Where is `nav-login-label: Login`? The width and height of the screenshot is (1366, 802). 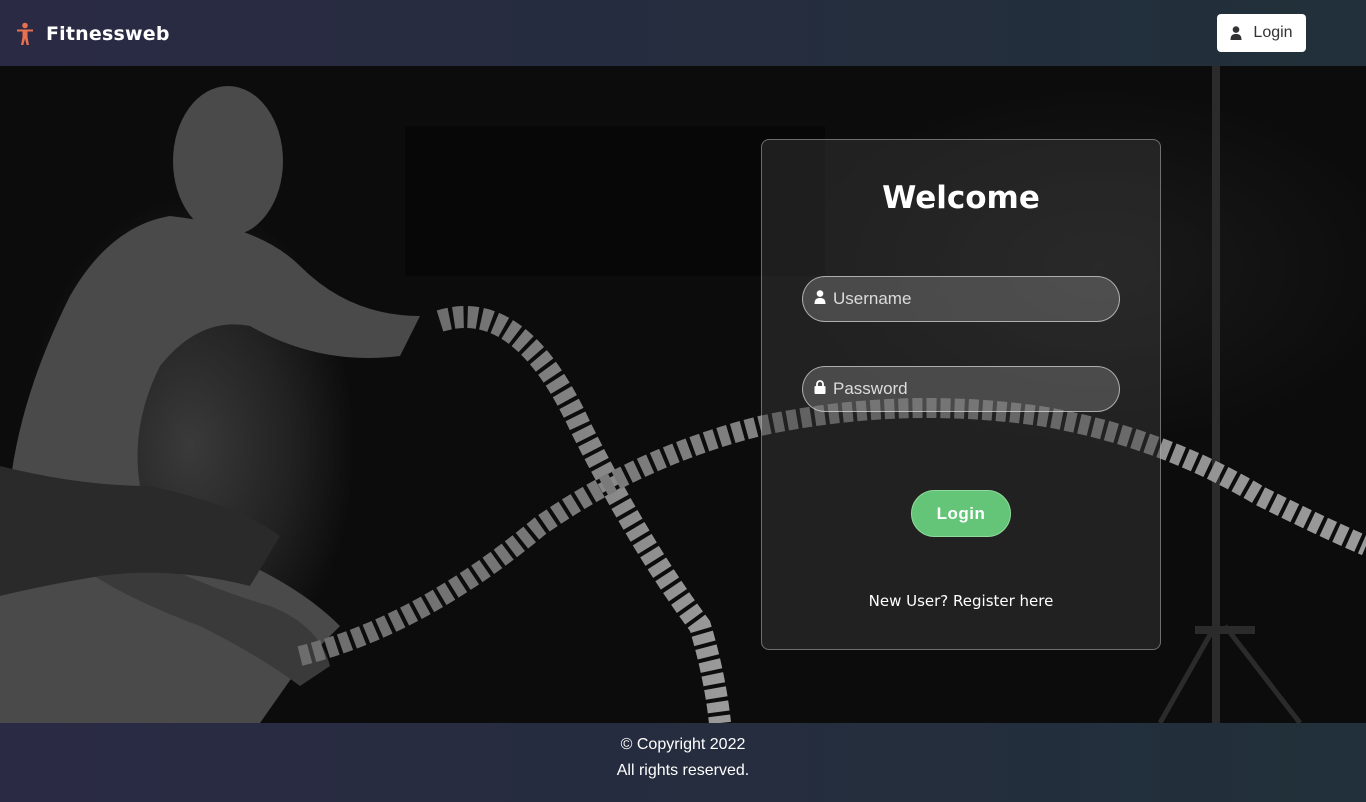
nav-login-label: Login is located at coordinates (1273, 32).